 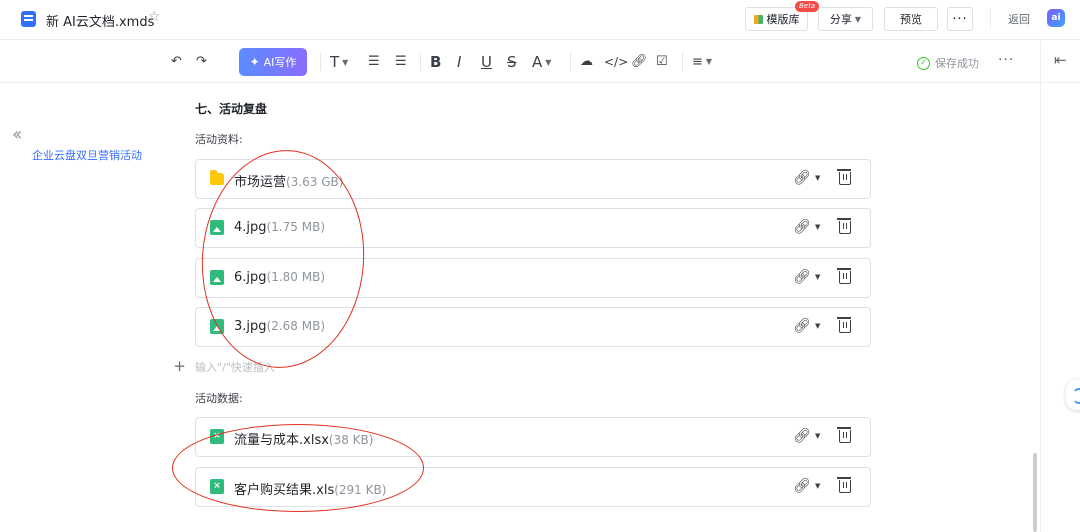 I want to click on section-heading: 七、活动复盘, so click(x=231, y=109).